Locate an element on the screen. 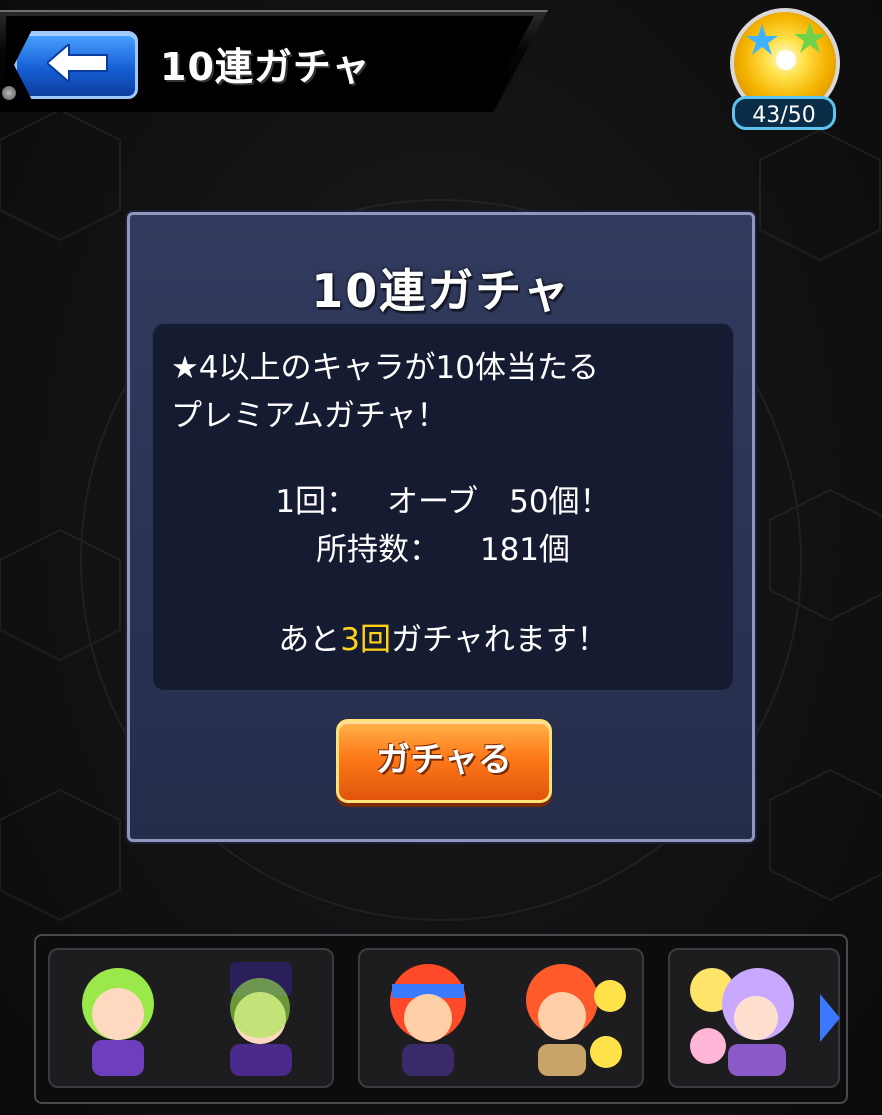 The image size is (882, 1115). gacha-button: ガチャる is located at coordinates (444, 761).